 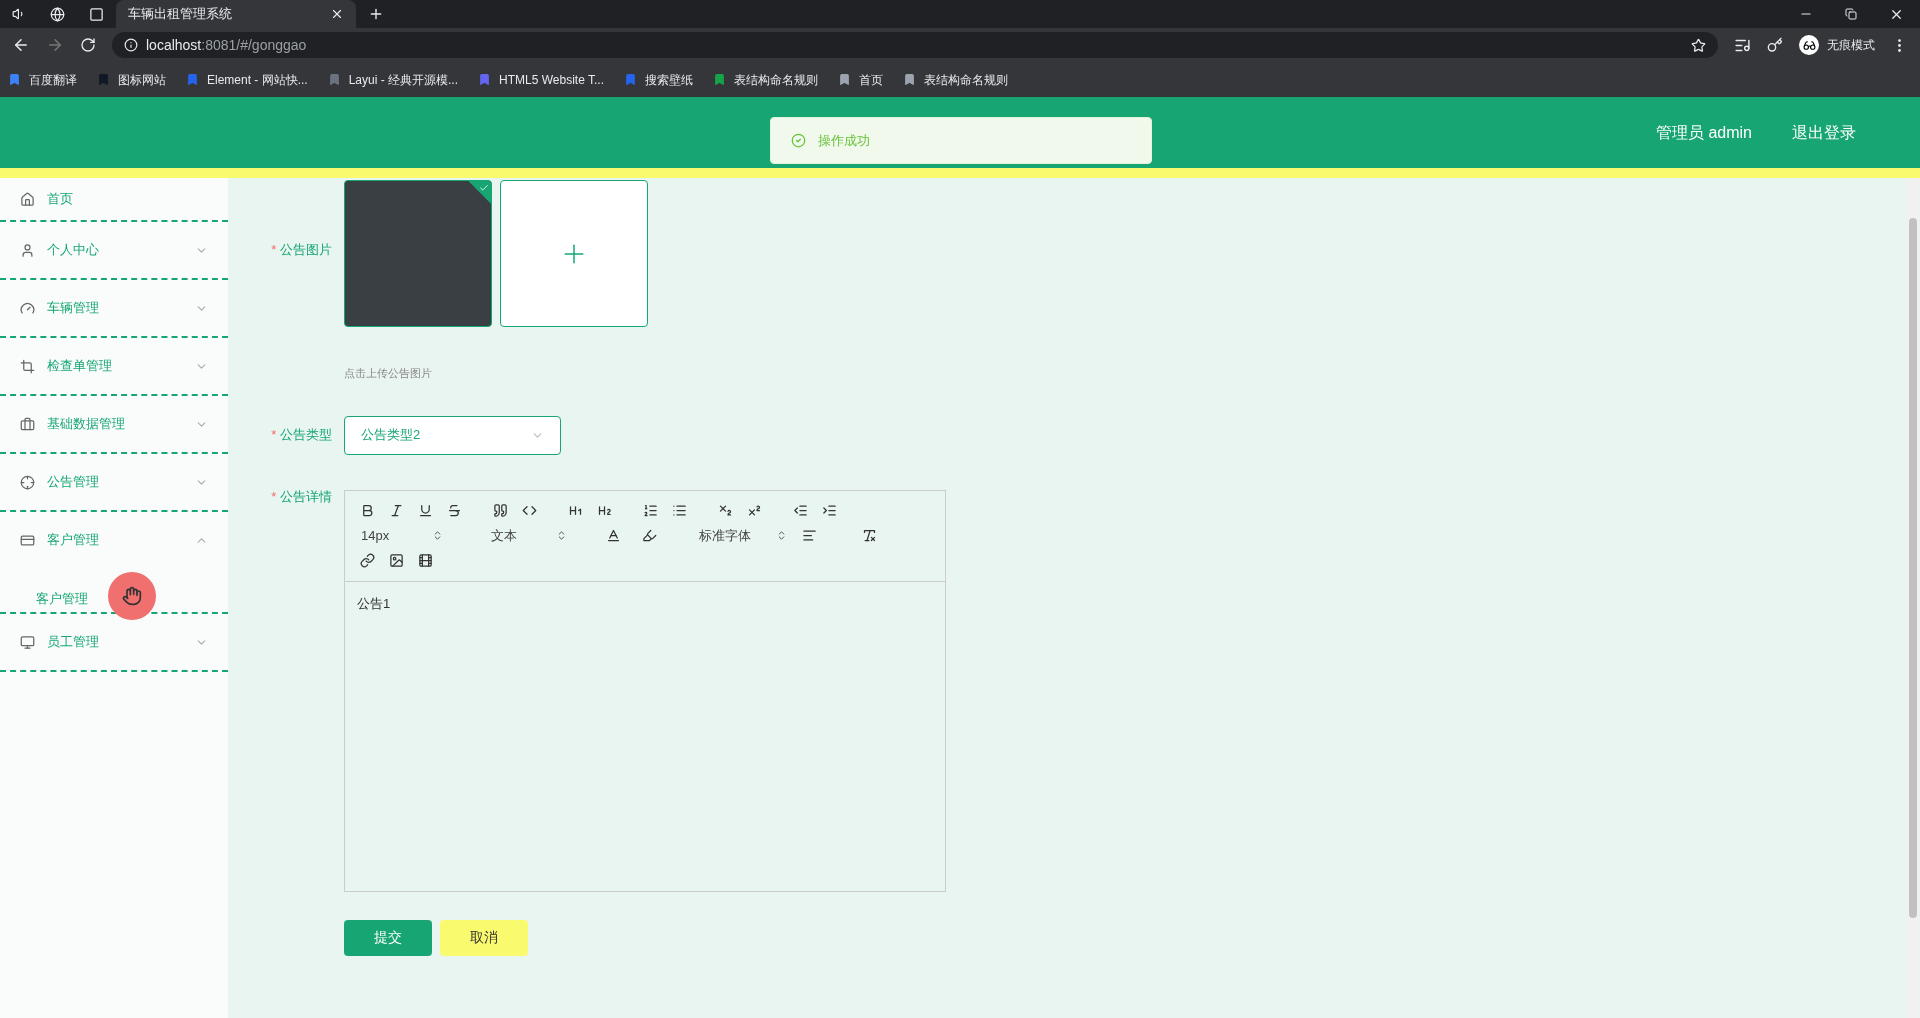 I want to click on new-tab-icon, so click(x=376, y=14).